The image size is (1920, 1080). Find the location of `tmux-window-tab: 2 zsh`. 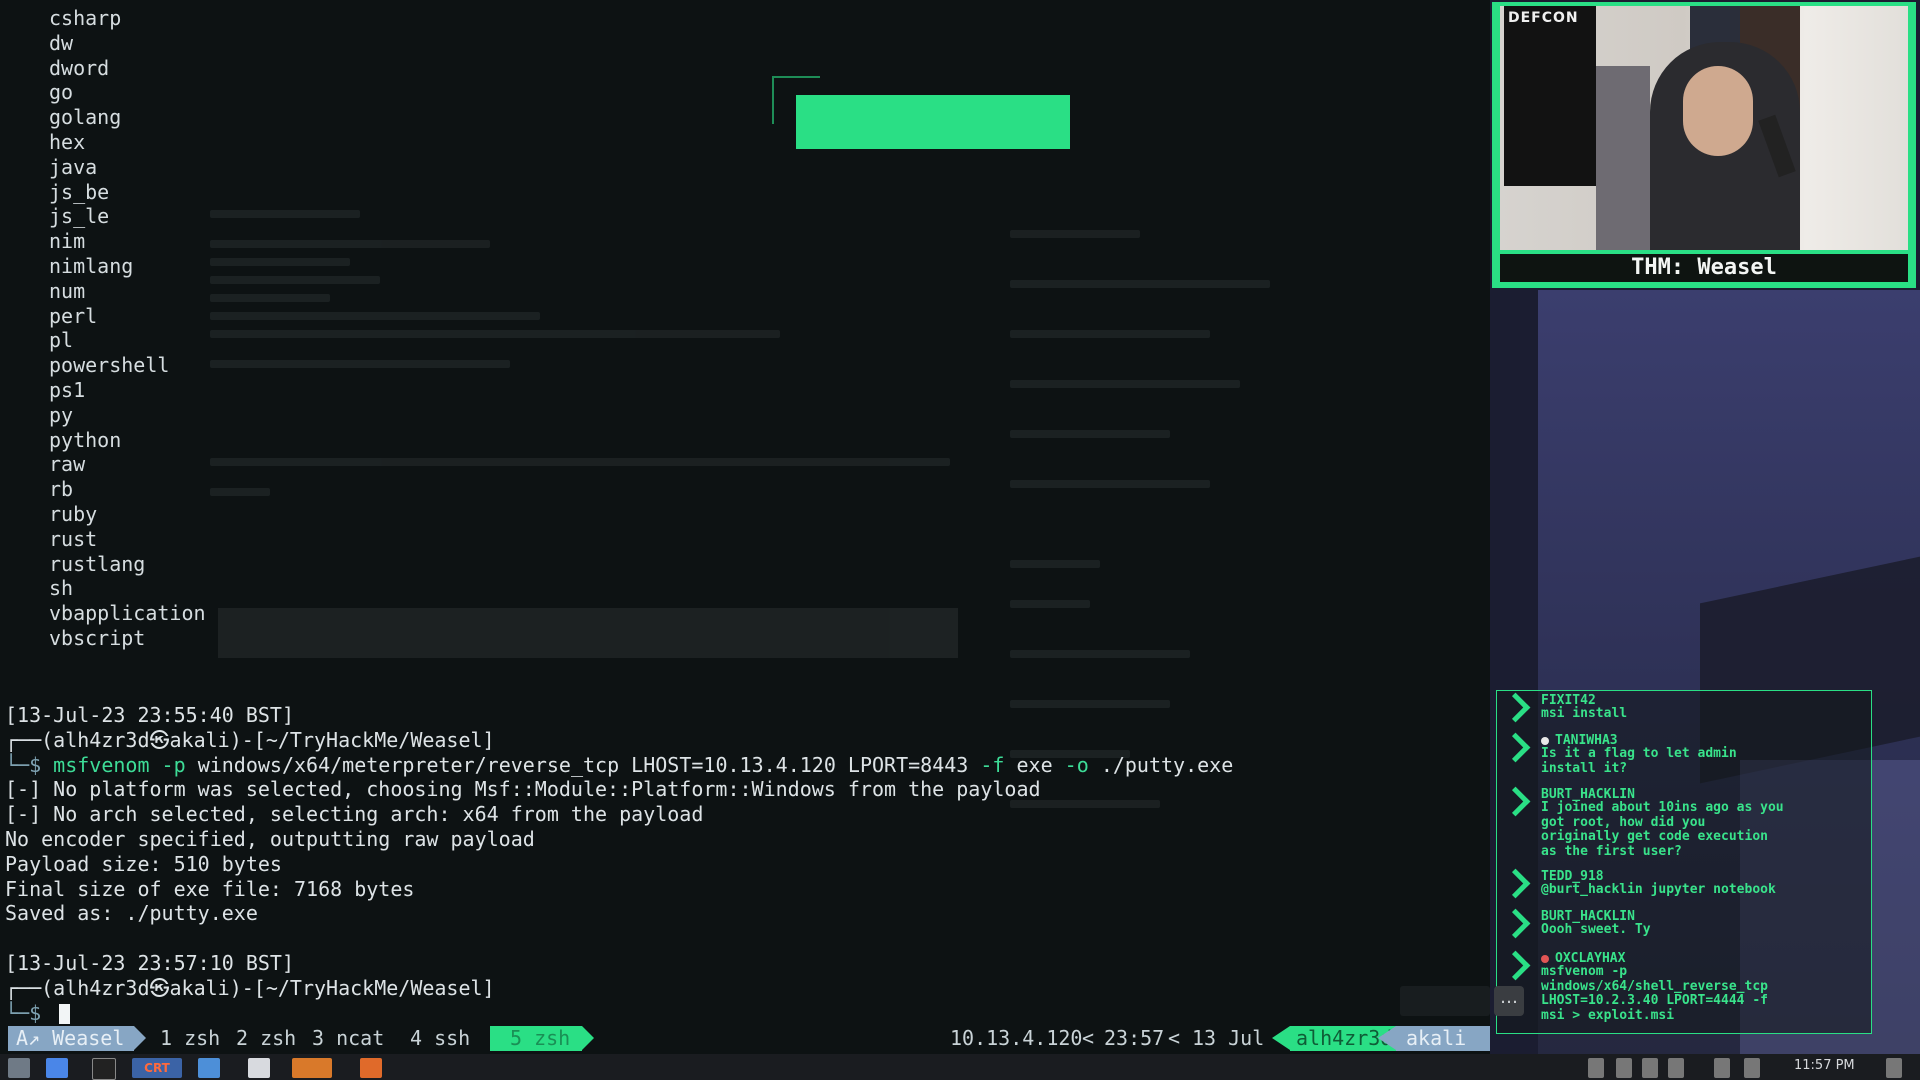

tmux-window-tab: 2 zsh is located at coordinates (266, 1038).